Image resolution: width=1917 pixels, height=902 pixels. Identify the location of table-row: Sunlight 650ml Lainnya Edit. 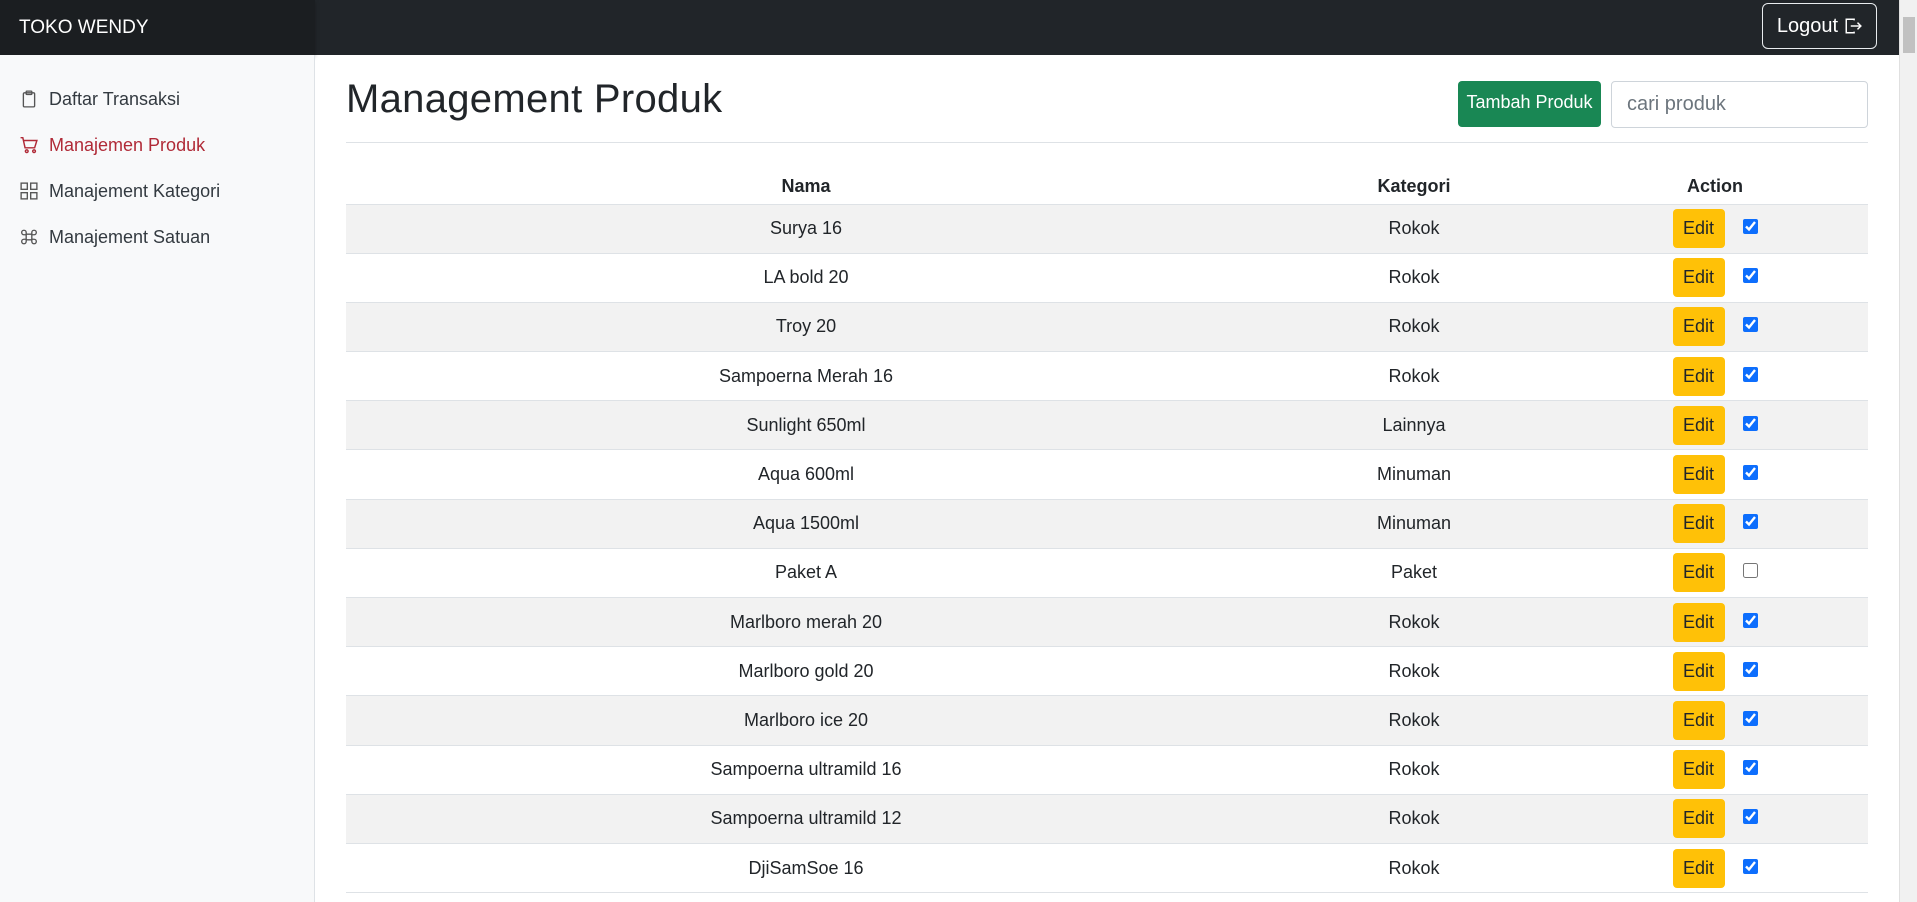
(1107, 425).